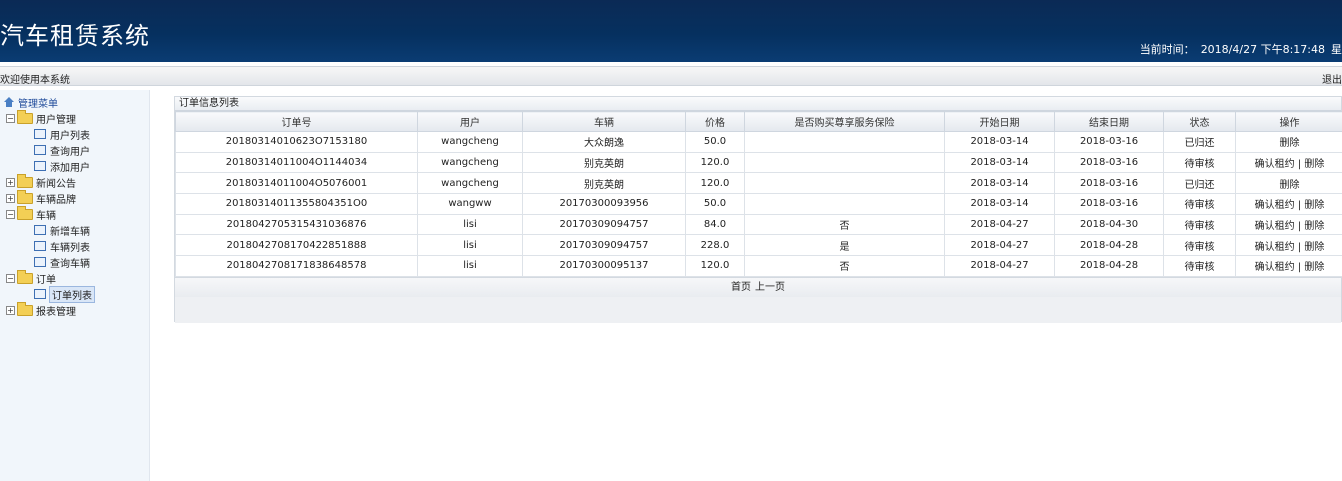  I want to click on column-header: 用户, so click(470, 121).